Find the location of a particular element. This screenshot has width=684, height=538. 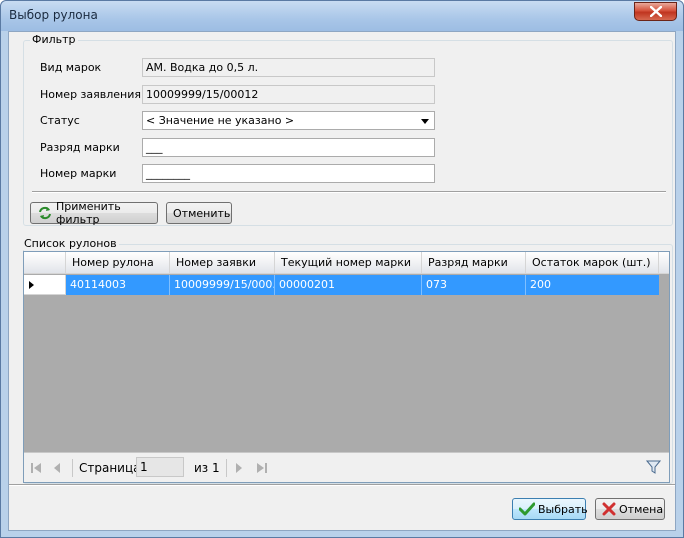

application-number-field: 10009999/15/00012 is located at coordinates (288, 94).